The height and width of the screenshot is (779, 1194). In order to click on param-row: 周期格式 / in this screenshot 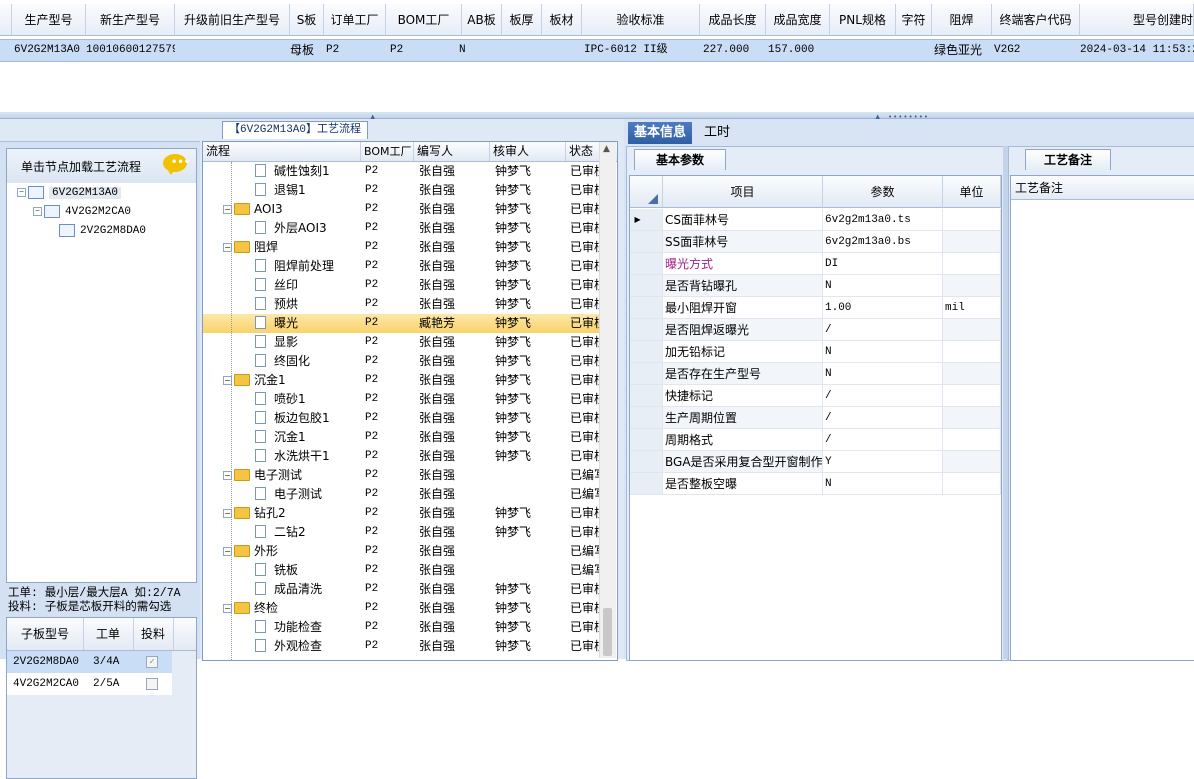, I will do `click(815, 440)`.